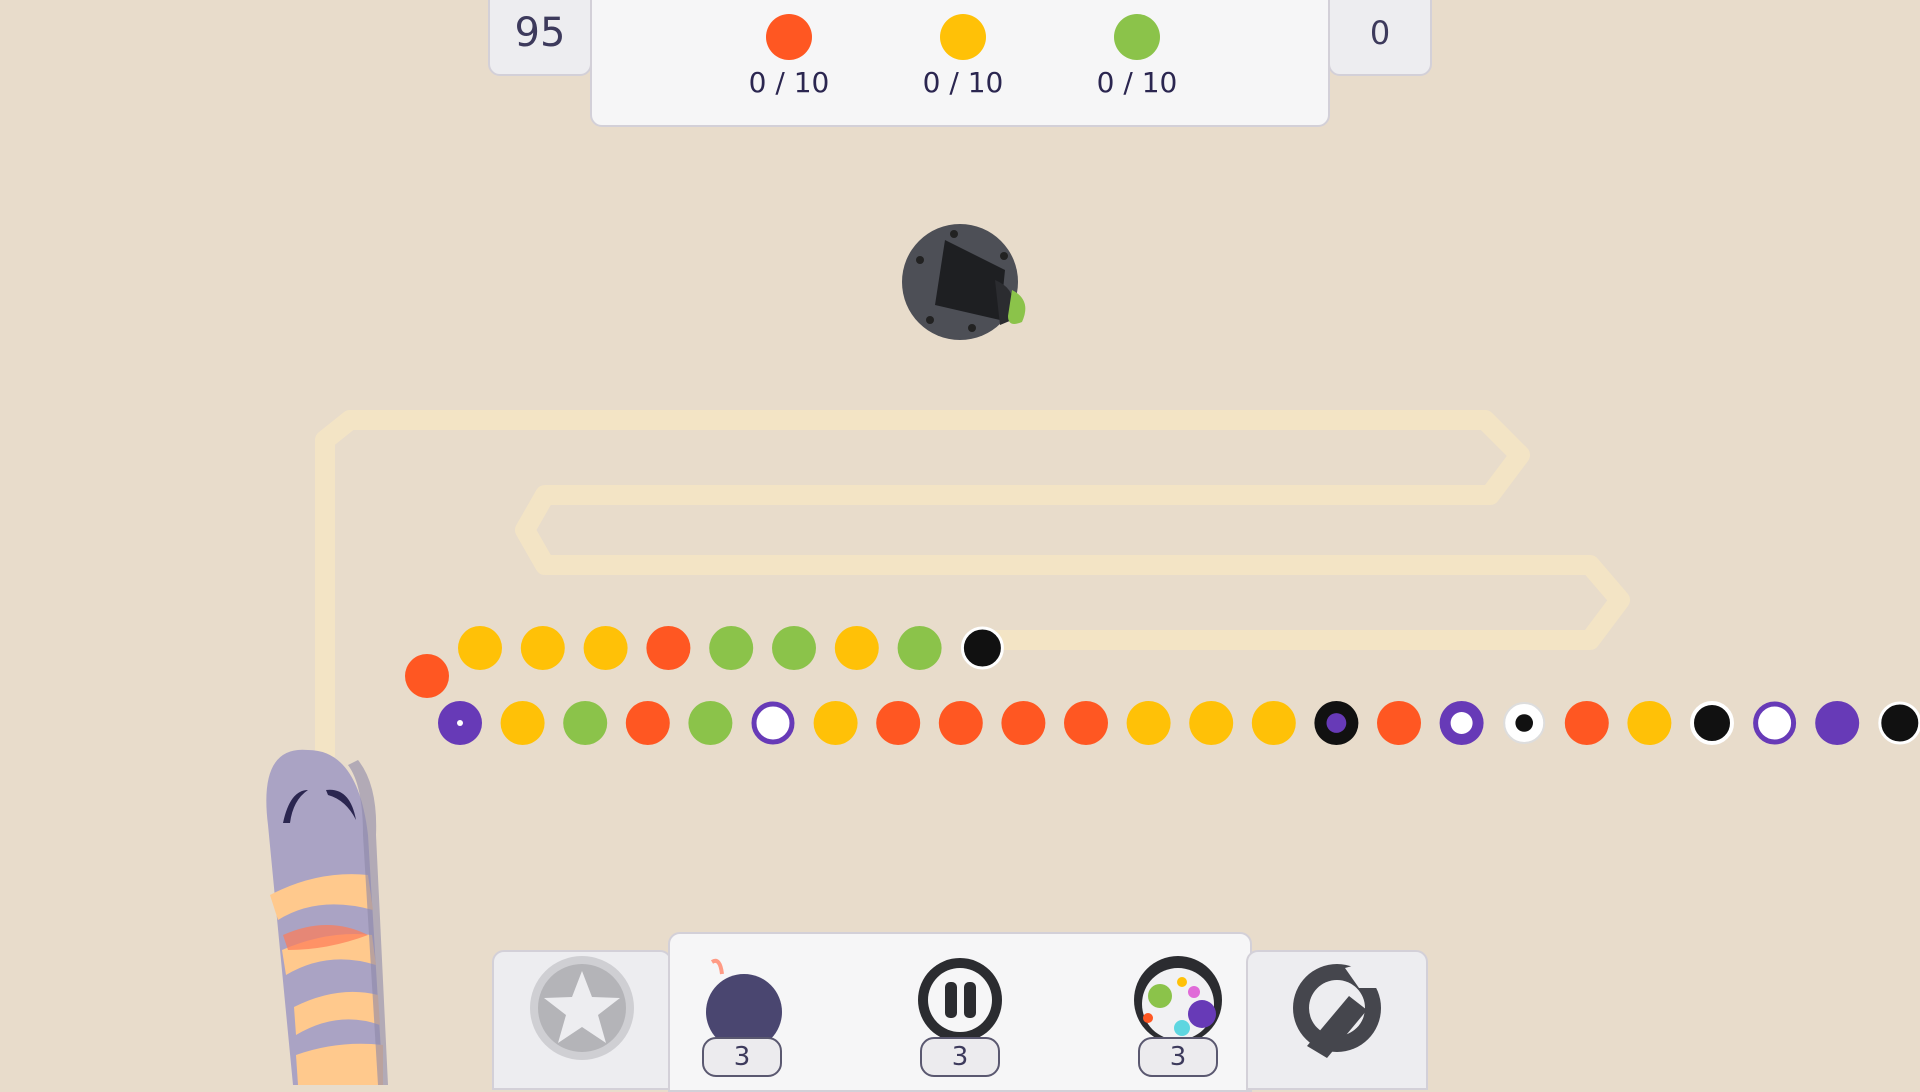  What do you see at coordinates (704, 662) in the screenshot?
I see `upper-ball-chain` at bounding box center [704, 662].